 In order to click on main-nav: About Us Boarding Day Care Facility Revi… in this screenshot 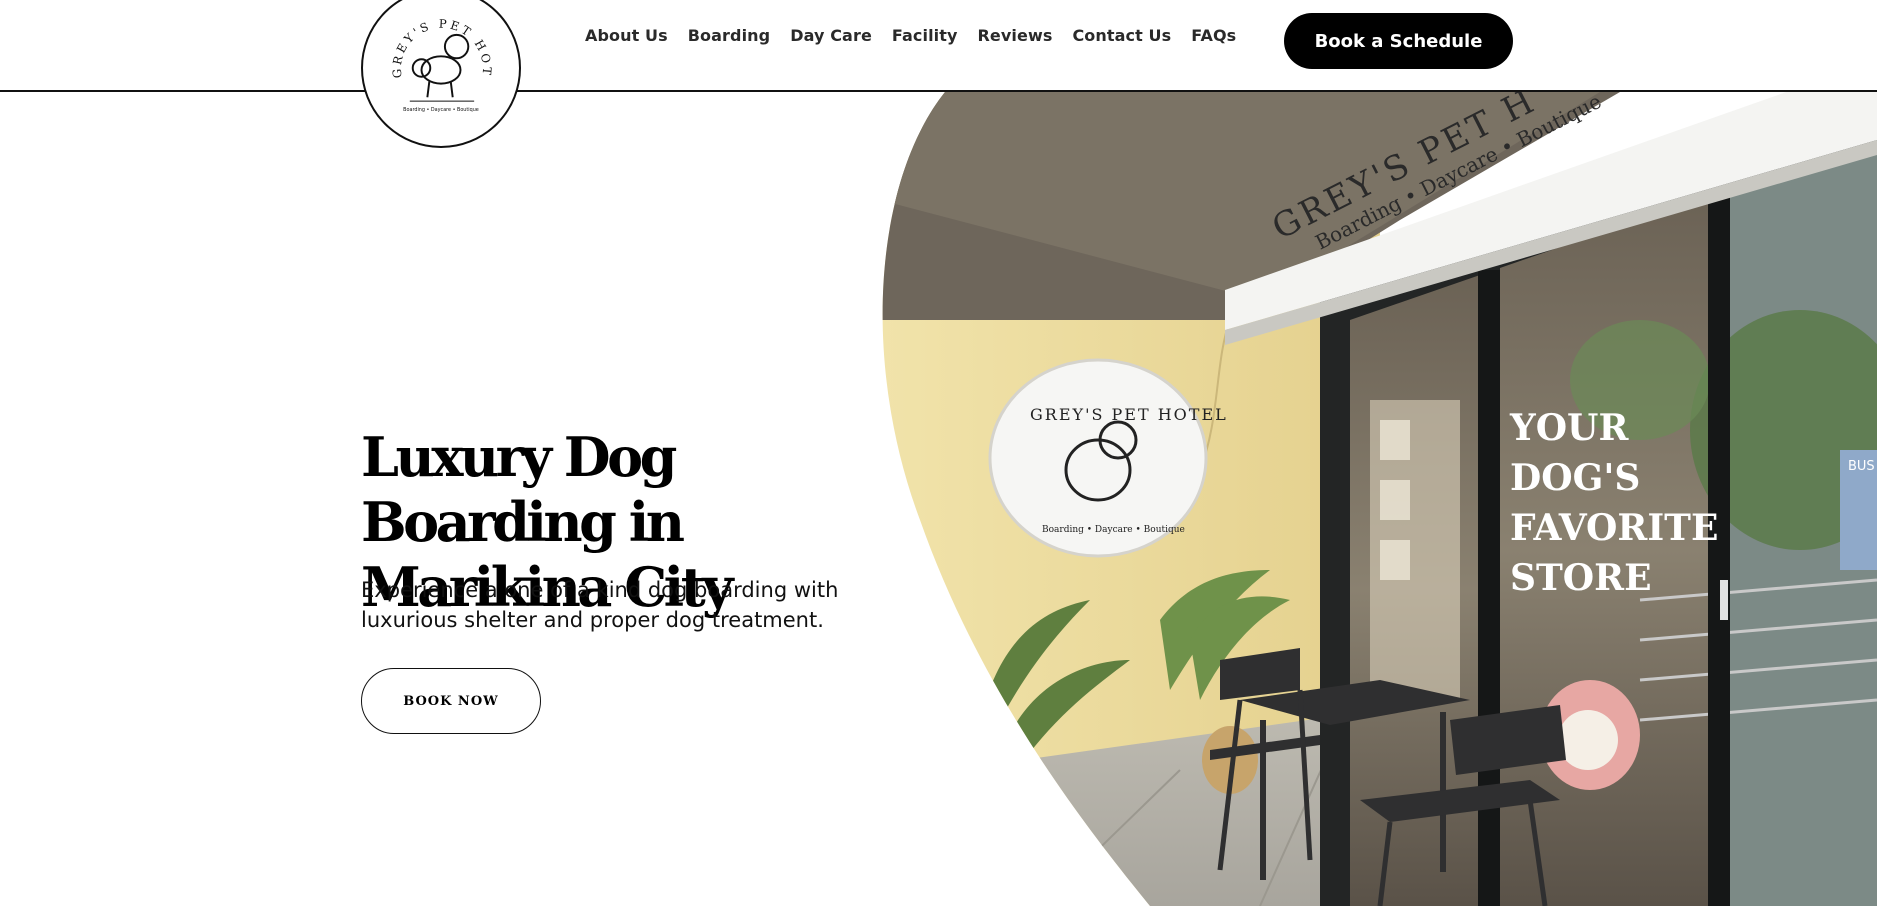, I will do `click(910, 35)`.